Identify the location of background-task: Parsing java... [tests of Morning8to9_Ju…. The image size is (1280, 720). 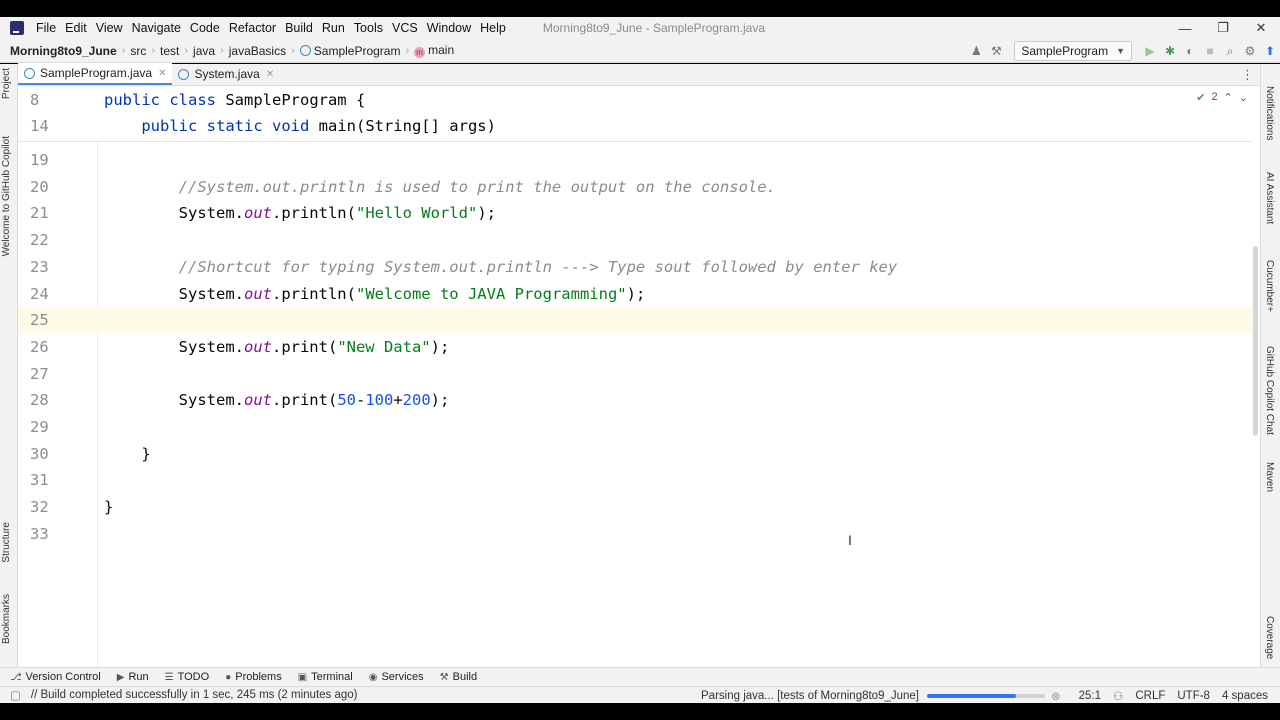
(810, 696).